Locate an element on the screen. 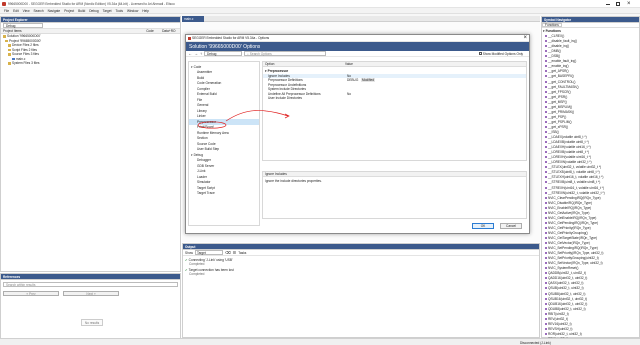  function-name: NVIC_GetEnableIRQ(IRQn_Type) is located at coordinates (572, 217).